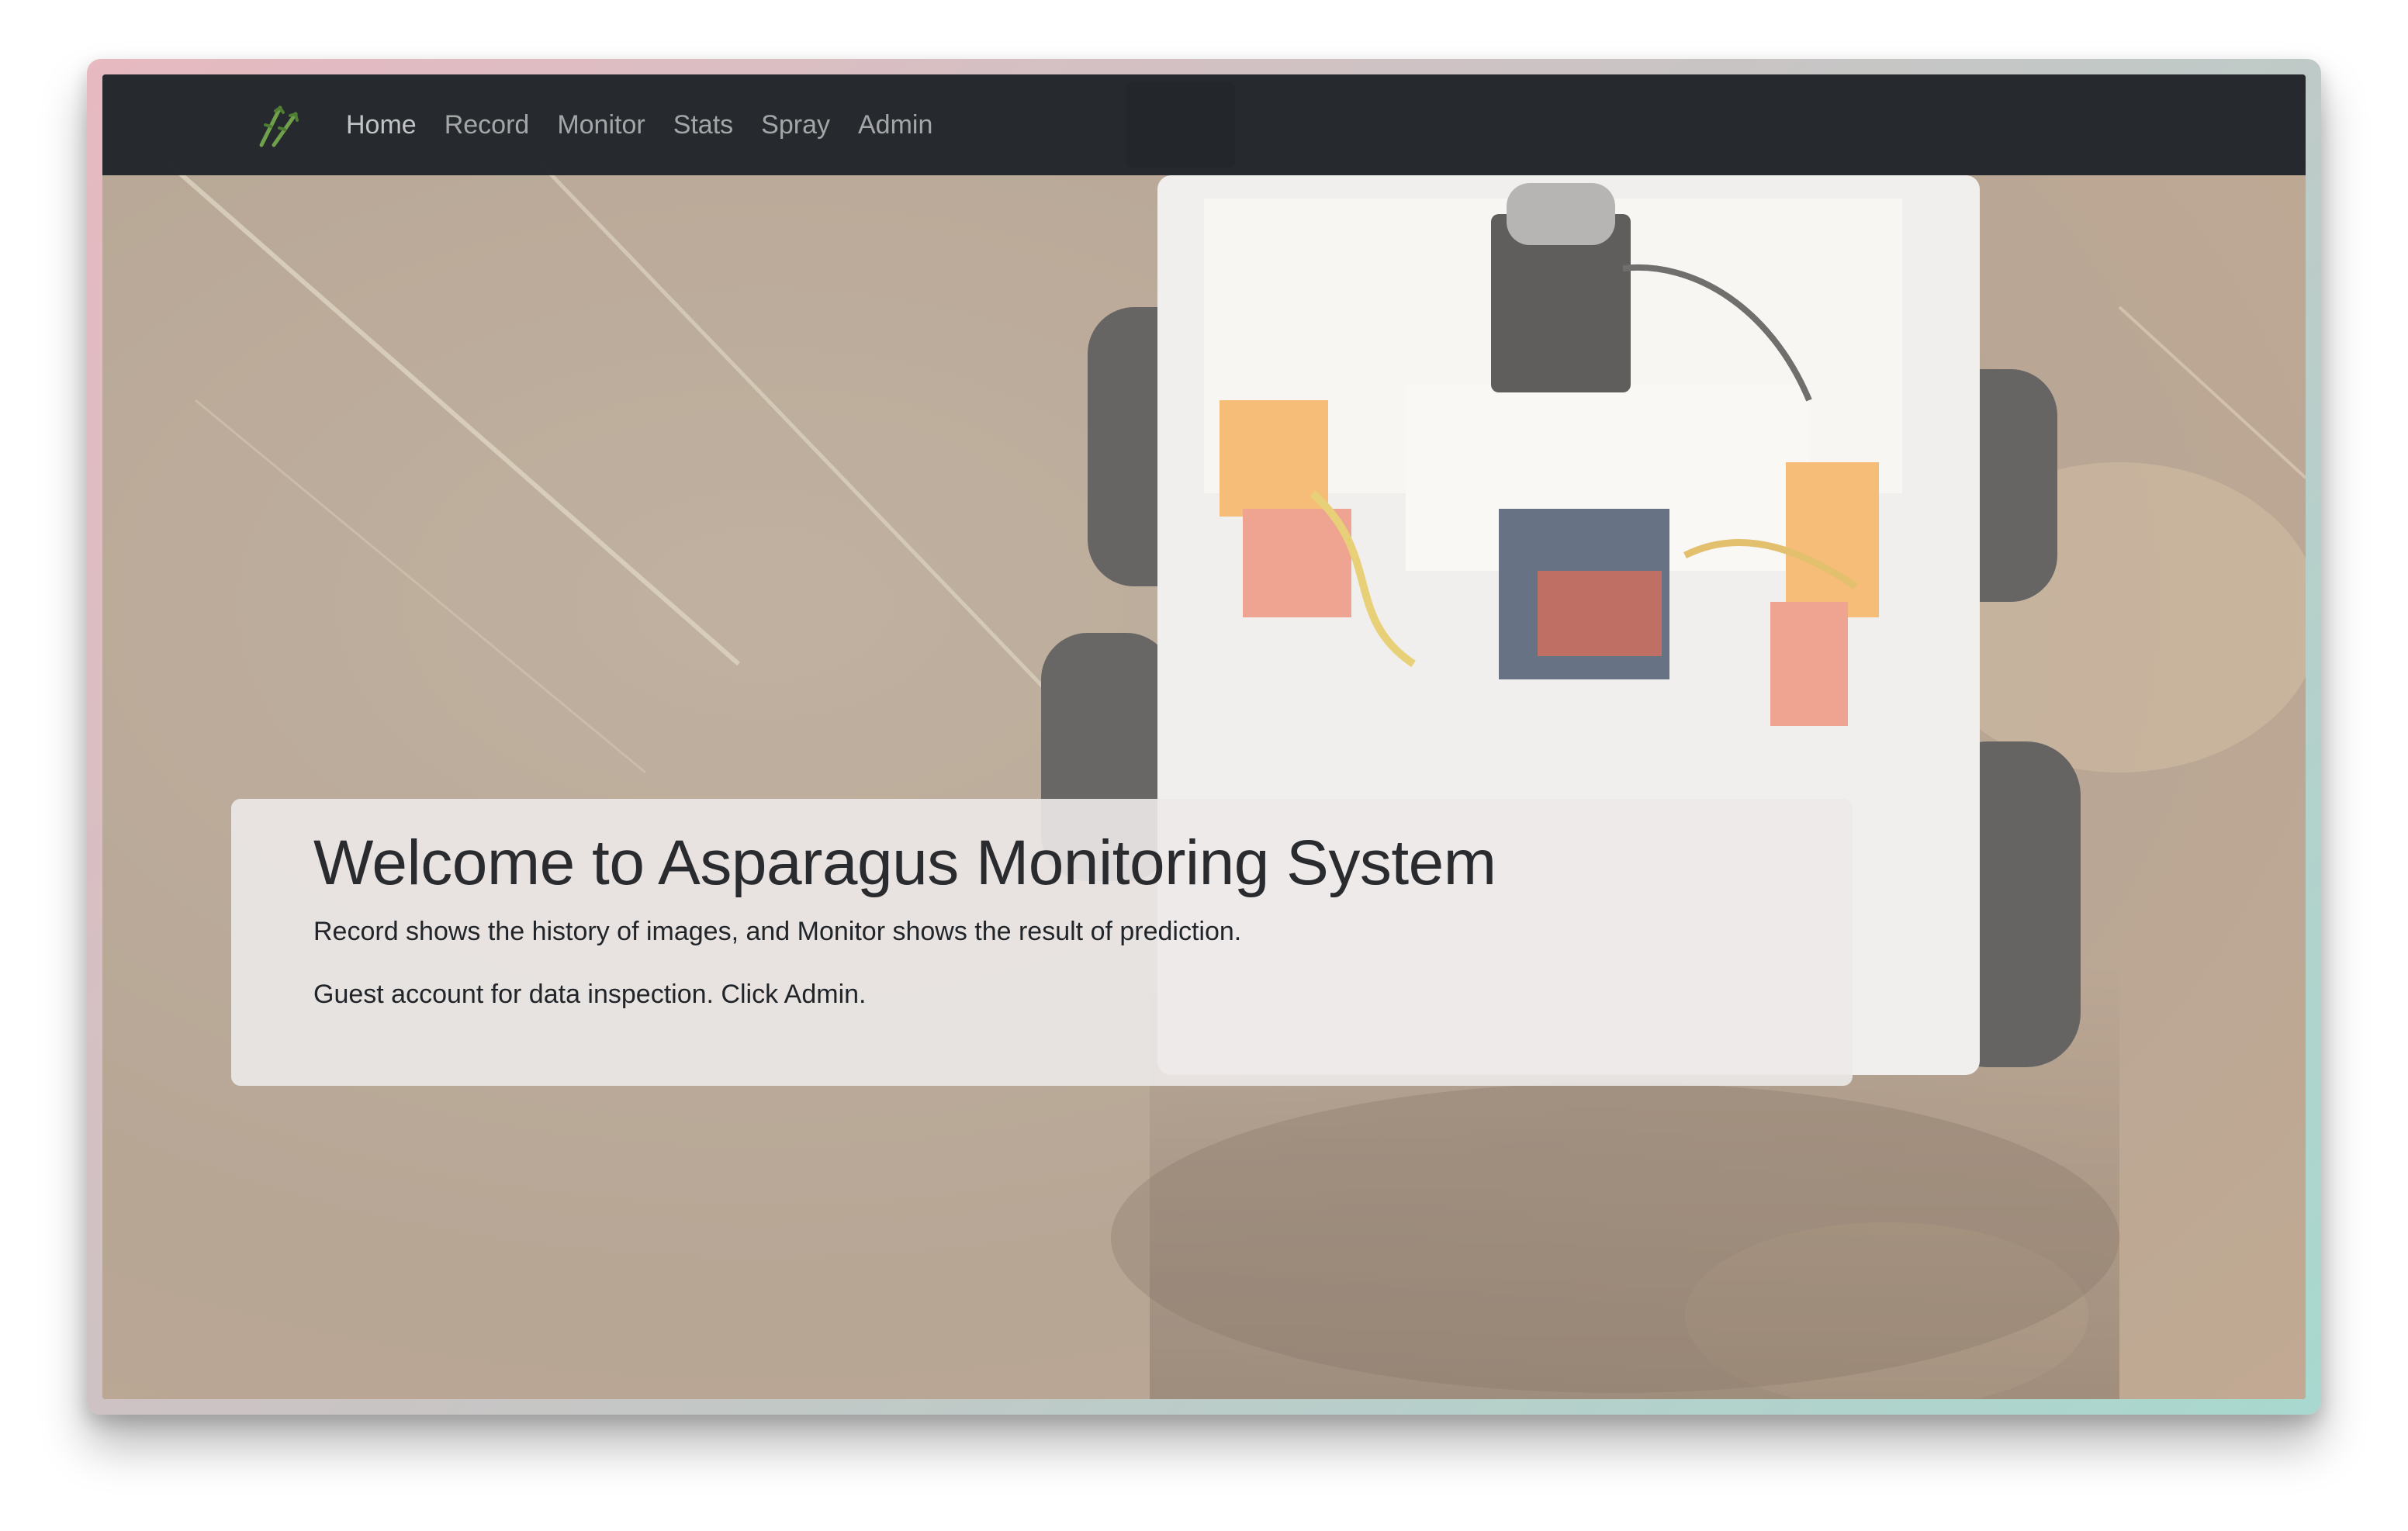  I want to click on nav-link-record: Record, so click(488, 125).